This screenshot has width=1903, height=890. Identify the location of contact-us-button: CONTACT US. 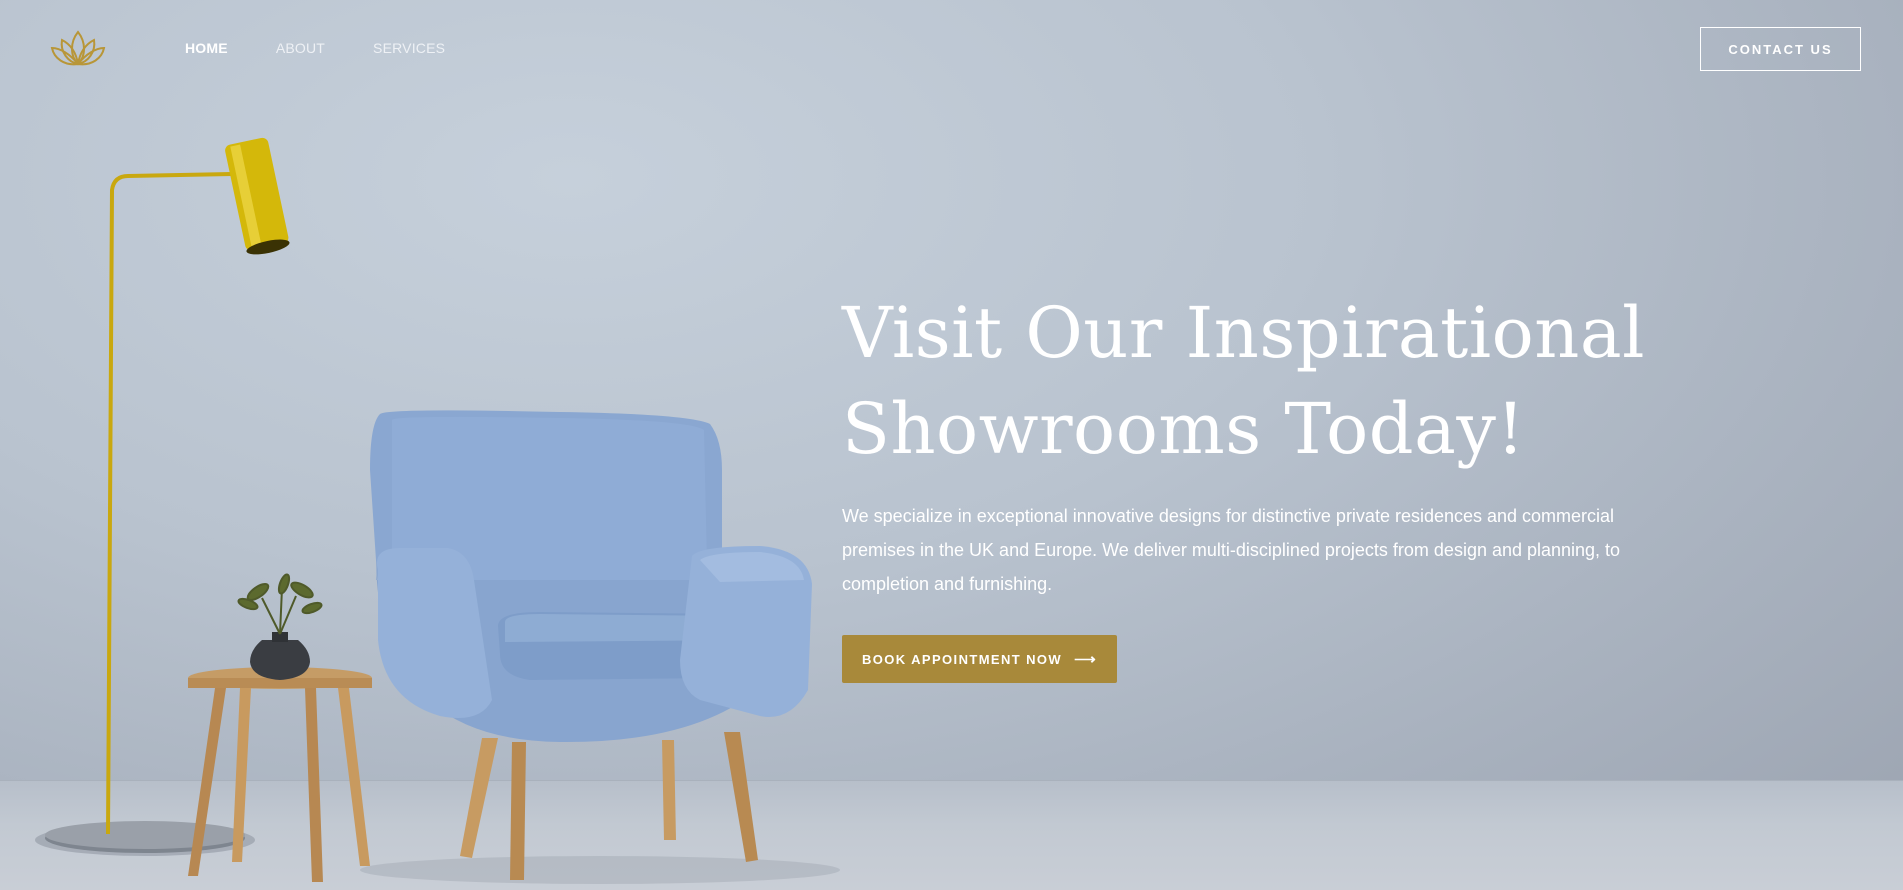
(1780, 49).